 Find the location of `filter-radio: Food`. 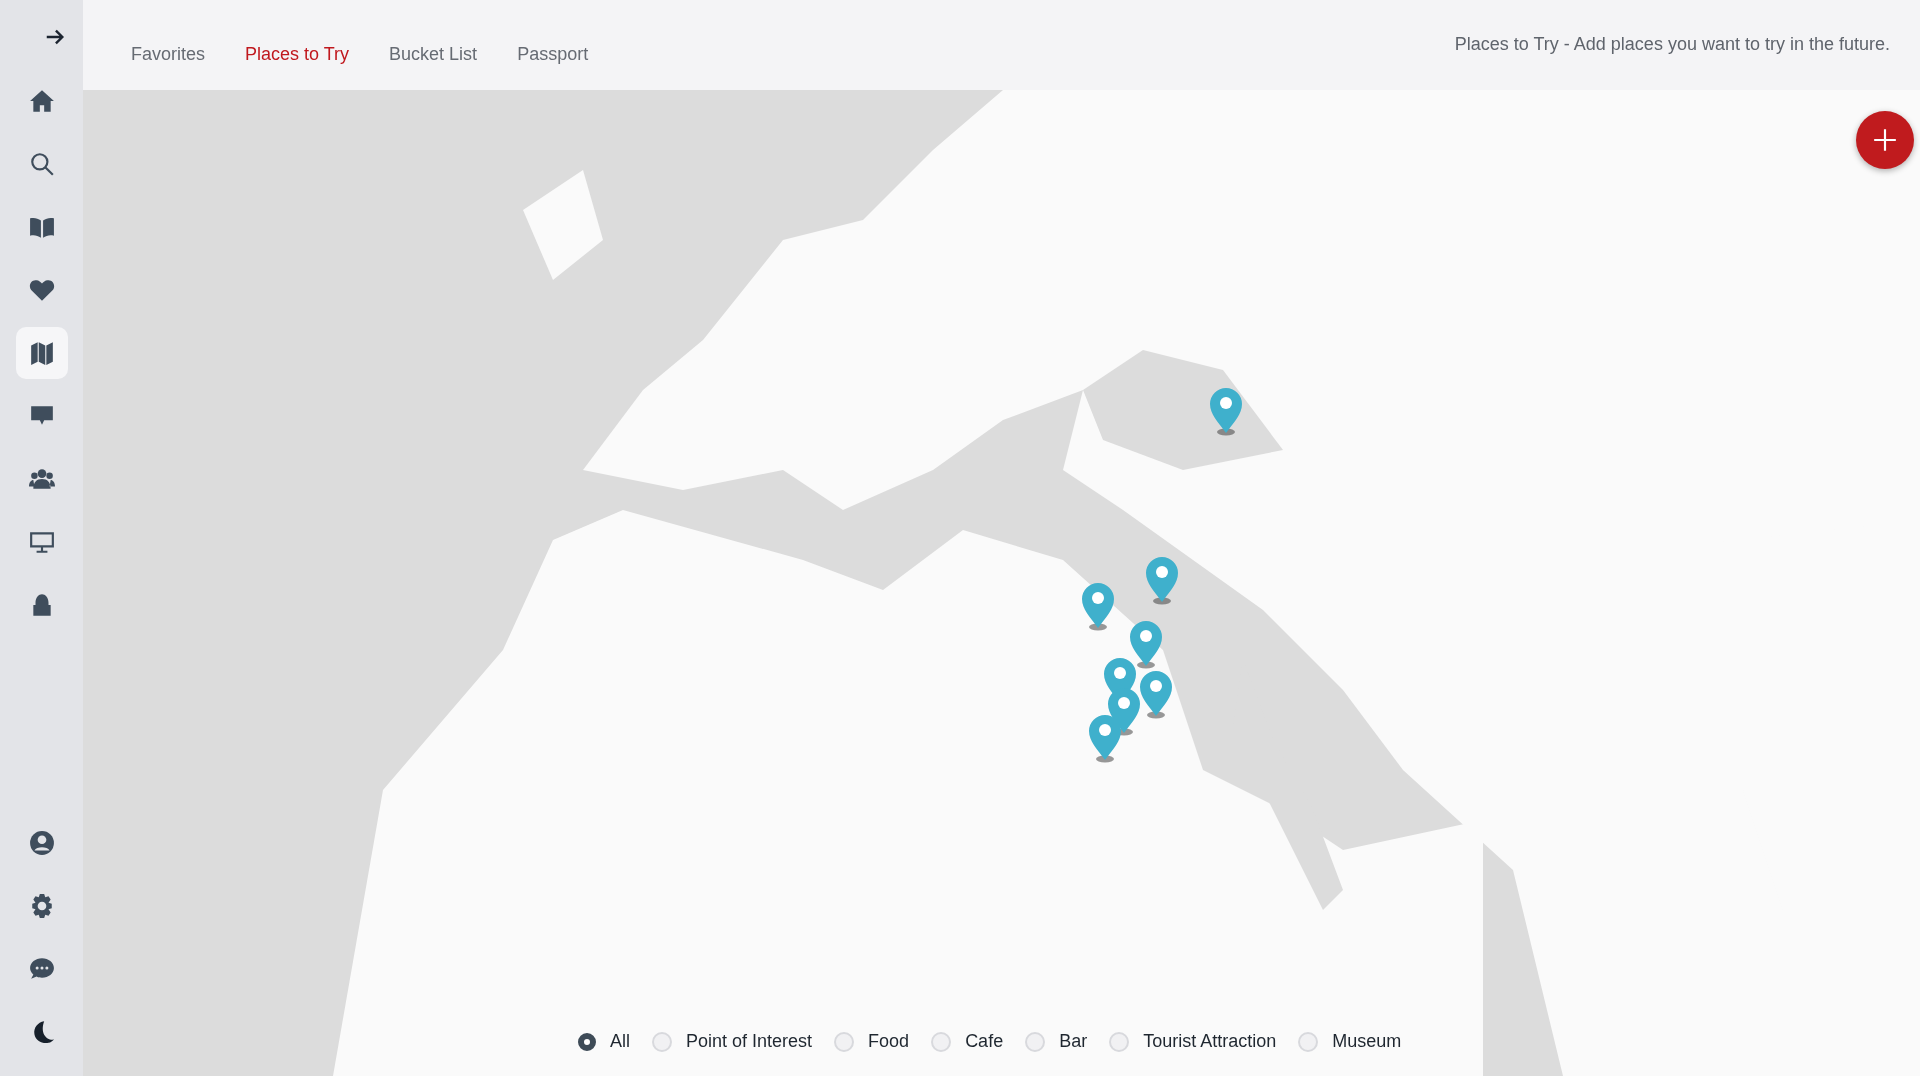

filter-radio: Food is located at coordinates (872, 1041).